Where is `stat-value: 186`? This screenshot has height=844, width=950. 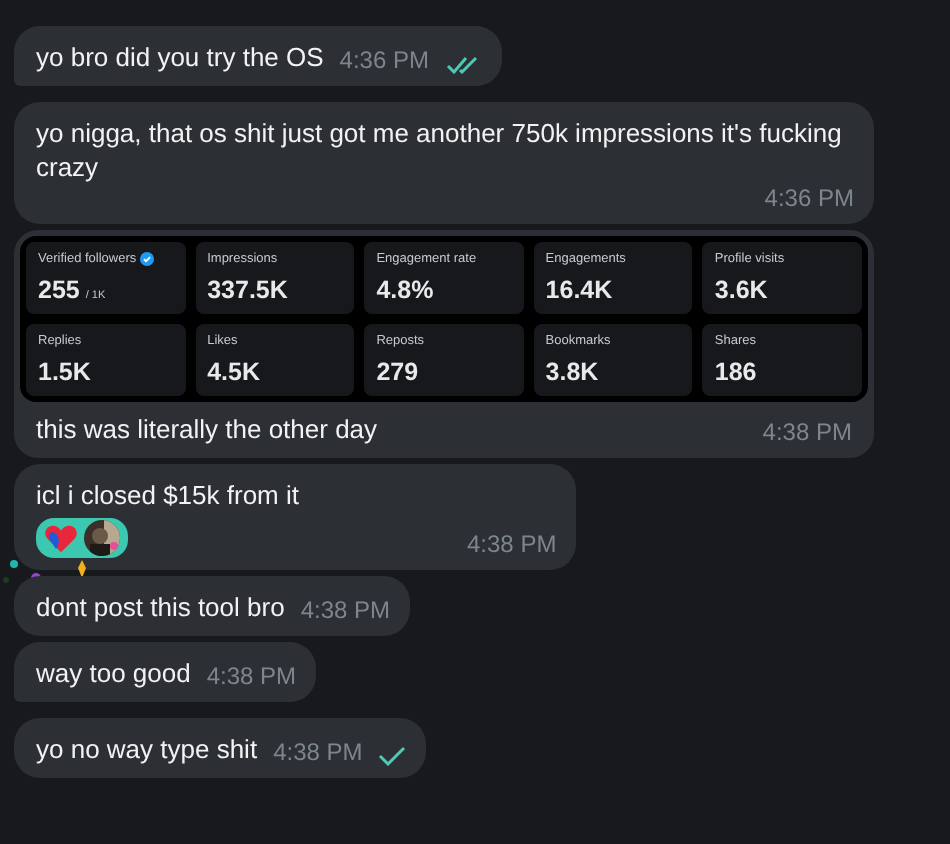 stat-value: 186 is located at coordinates (735, 372).